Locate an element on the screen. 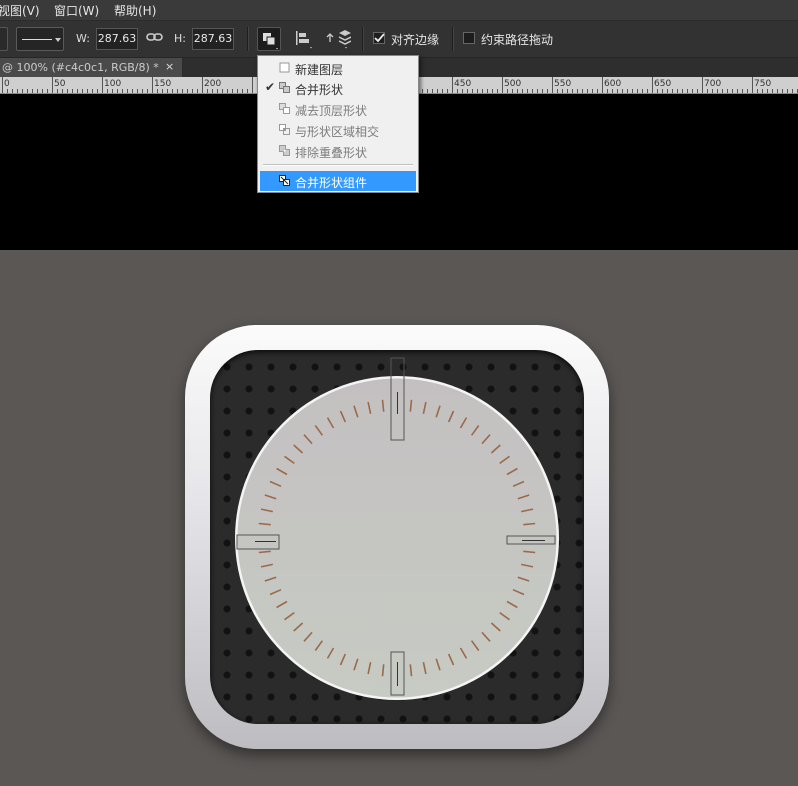  subtract-front-shape-icon is located at coordinates (284, 108).